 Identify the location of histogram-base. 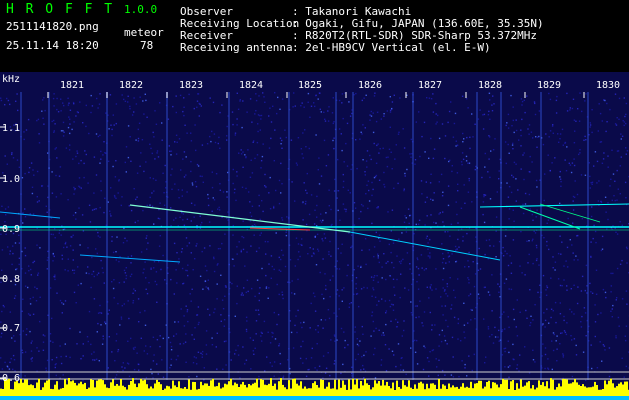
(314, 398).